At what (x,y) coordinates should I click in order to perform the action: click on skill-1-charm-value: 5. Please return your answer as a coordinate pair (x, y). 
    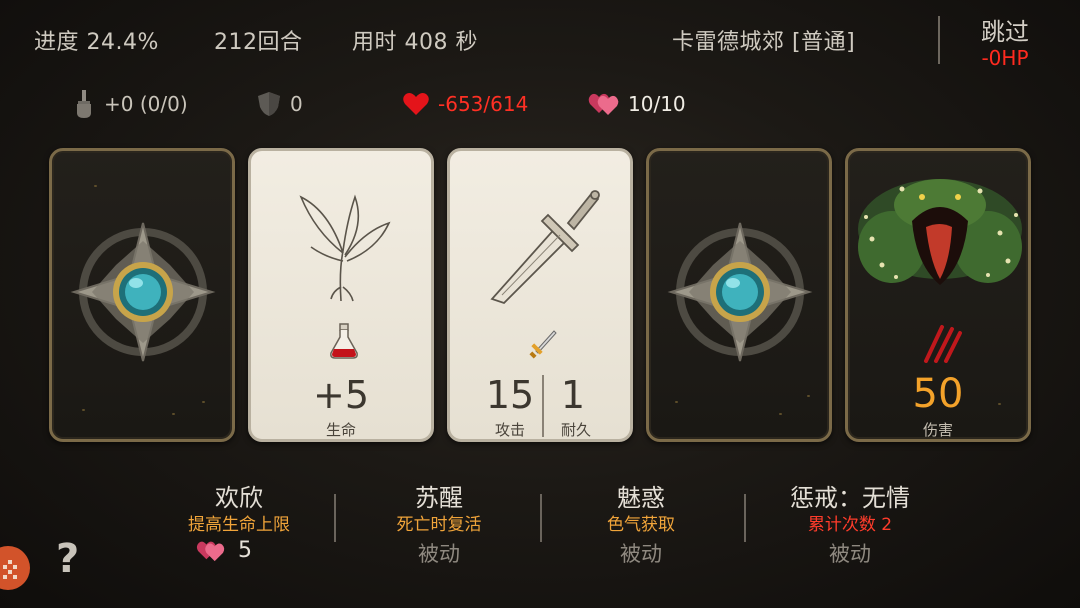
    Looking at the image, I should click on (245, 550).